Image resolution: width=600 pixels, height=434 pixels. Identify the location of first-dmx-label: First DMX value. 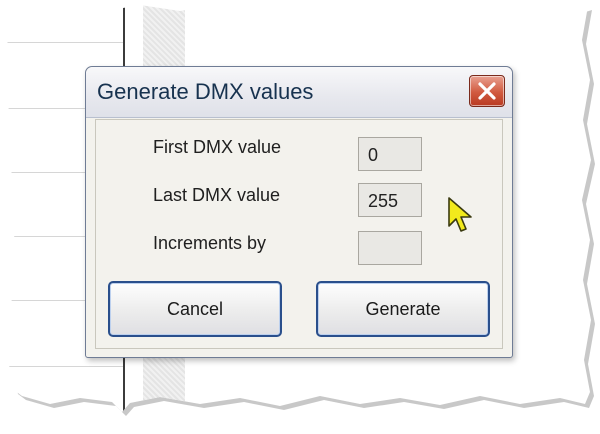
(217, 147).